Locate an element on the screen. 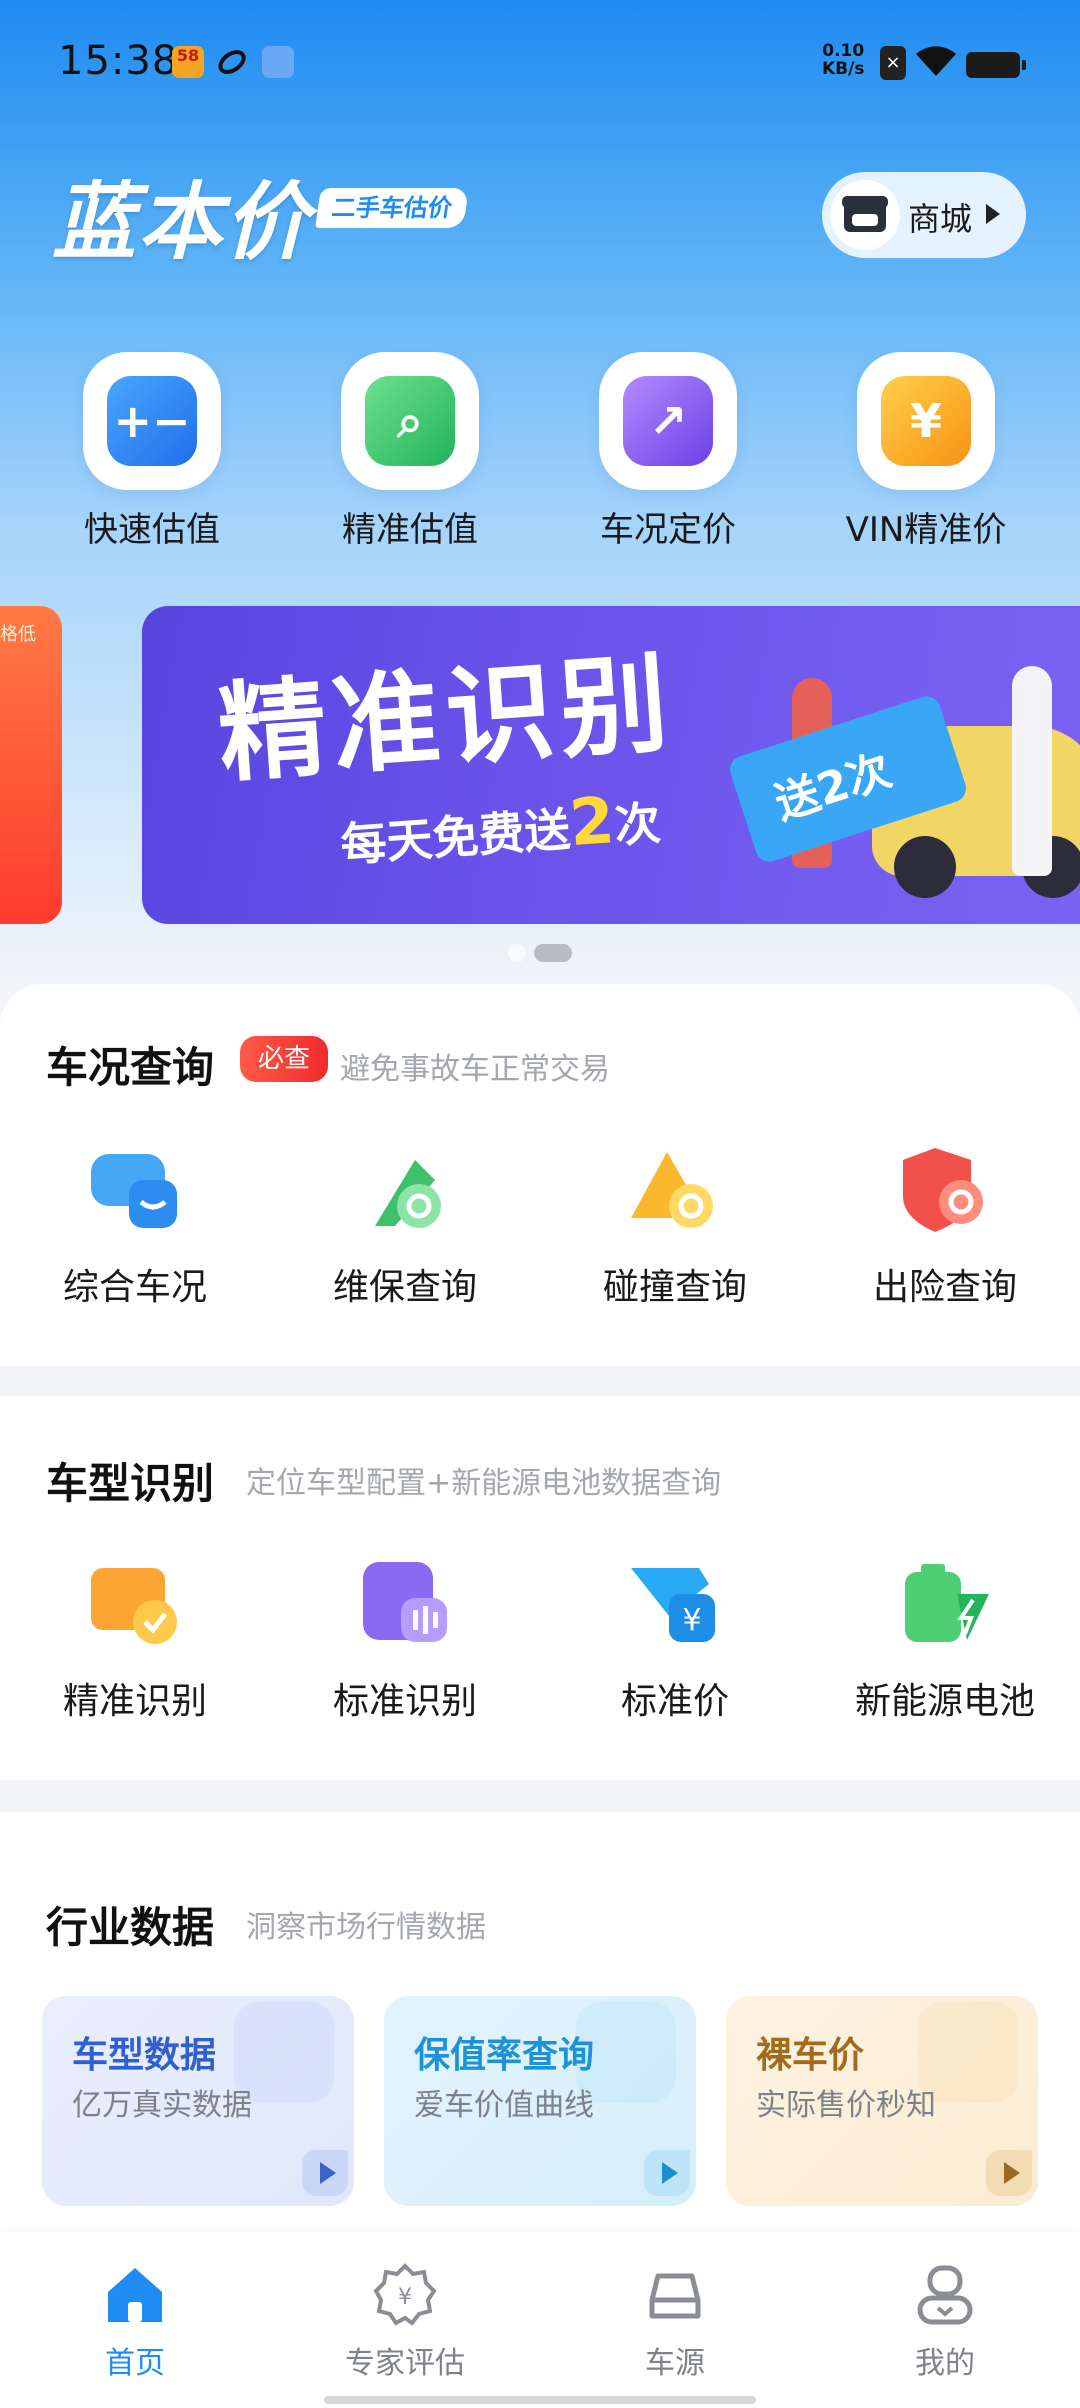  feature-ev-battery: 新能源电池 is located at coordinates (945, 1639).